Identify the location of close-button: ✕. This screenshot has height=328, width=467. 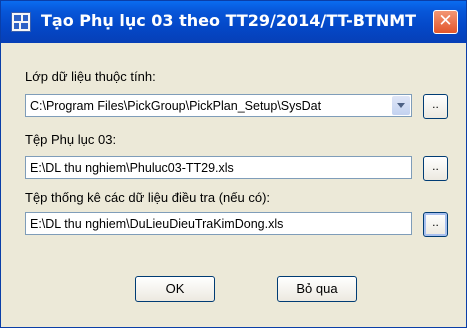
(445, 22).